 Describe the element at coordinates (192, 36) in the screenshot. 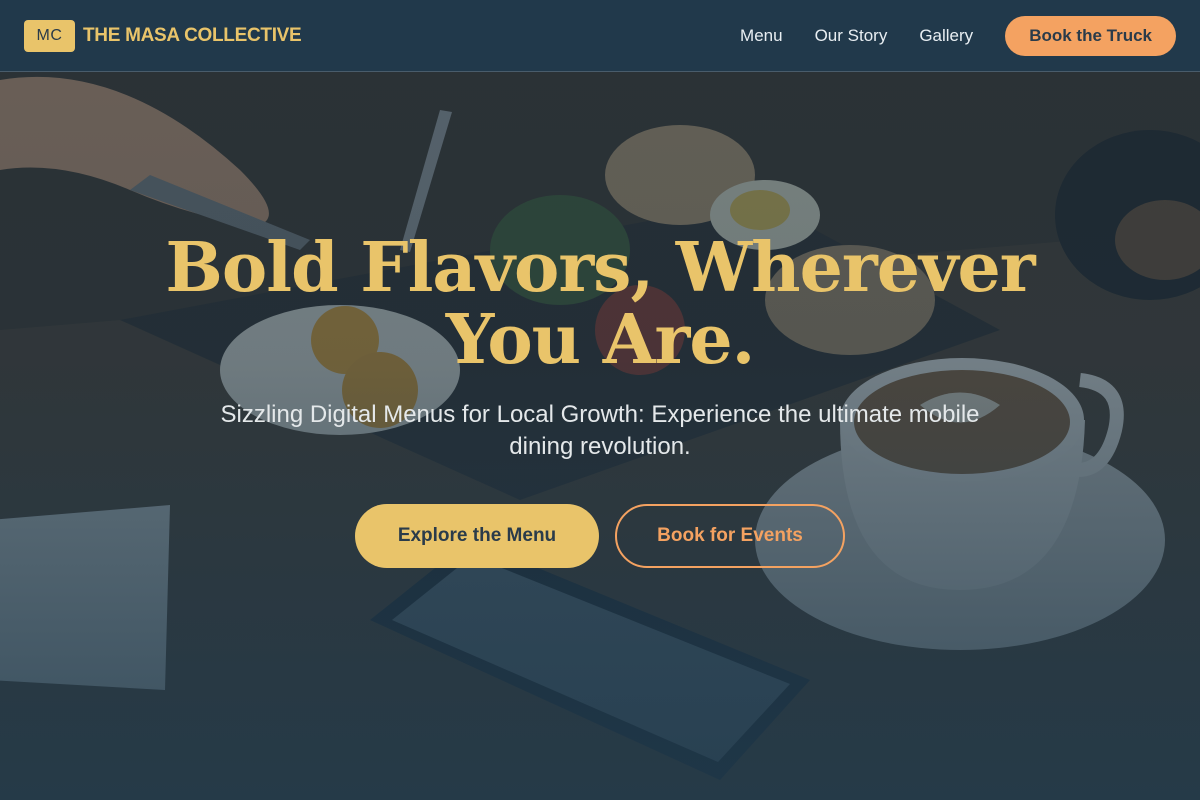

I see `brand-name: THE MASA COLLECTIVE` at that location.